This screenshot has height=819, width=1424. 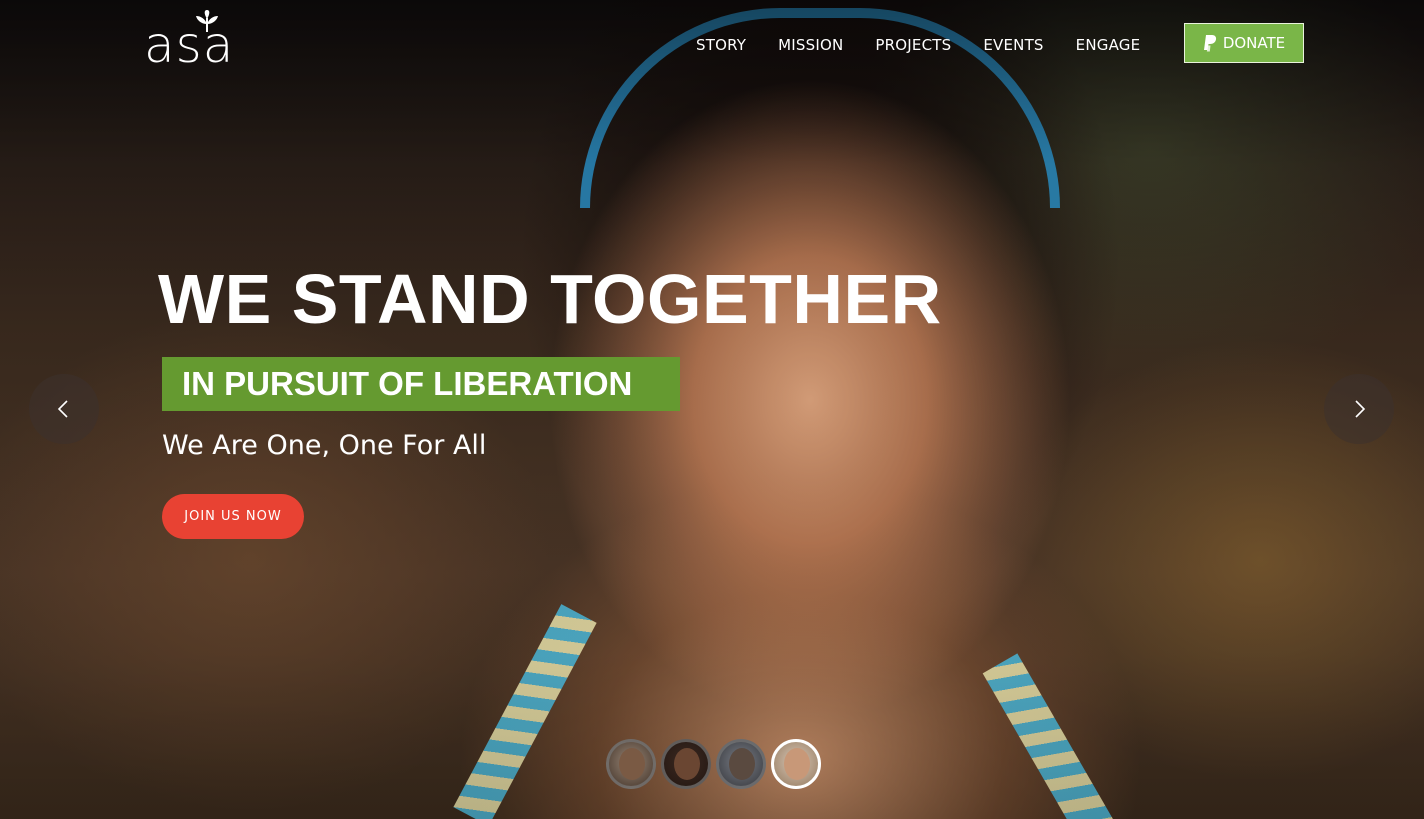 What do you see at coordinates (1209, 42) in the screenshot?
I see `paypal-icon` at bounding box center [1209, 42].